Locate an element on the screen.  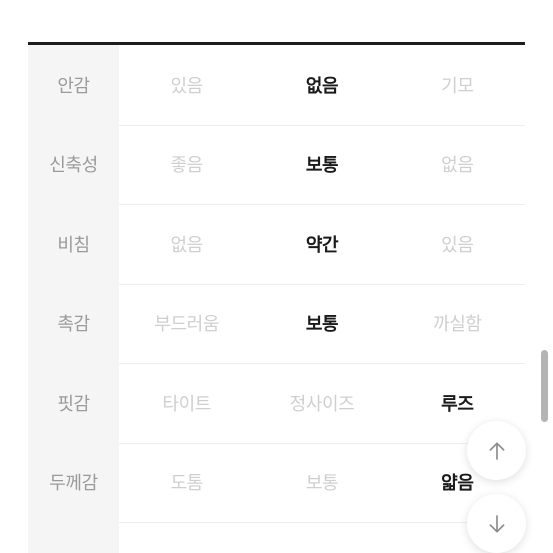
spec-row-label: 안감 is located at coordinates (73, 85).